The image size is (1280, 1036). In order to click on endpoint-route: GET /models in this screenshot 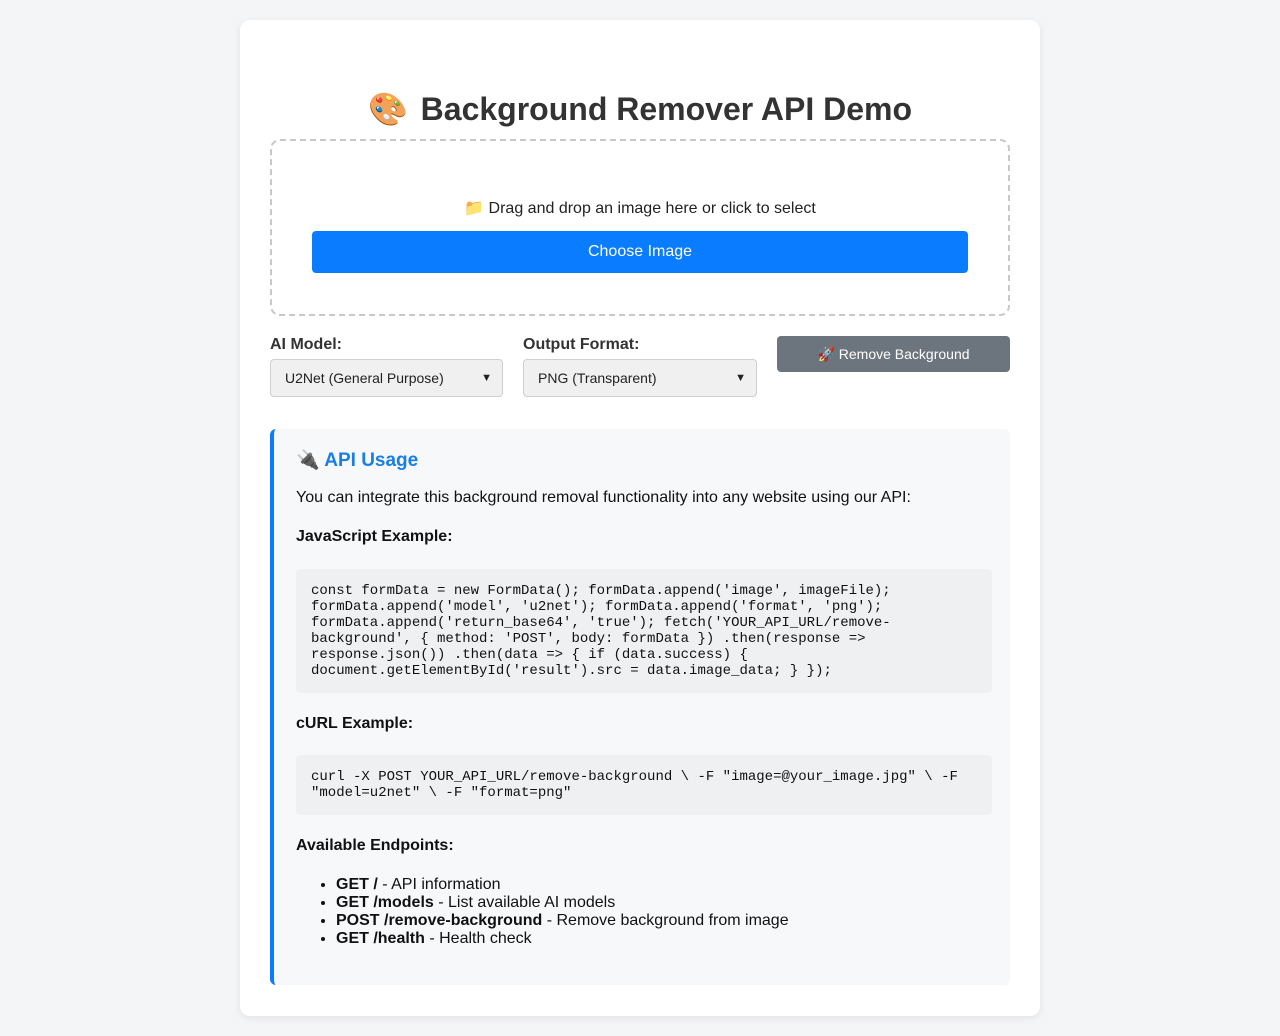, I will do `click(385, 902)`.